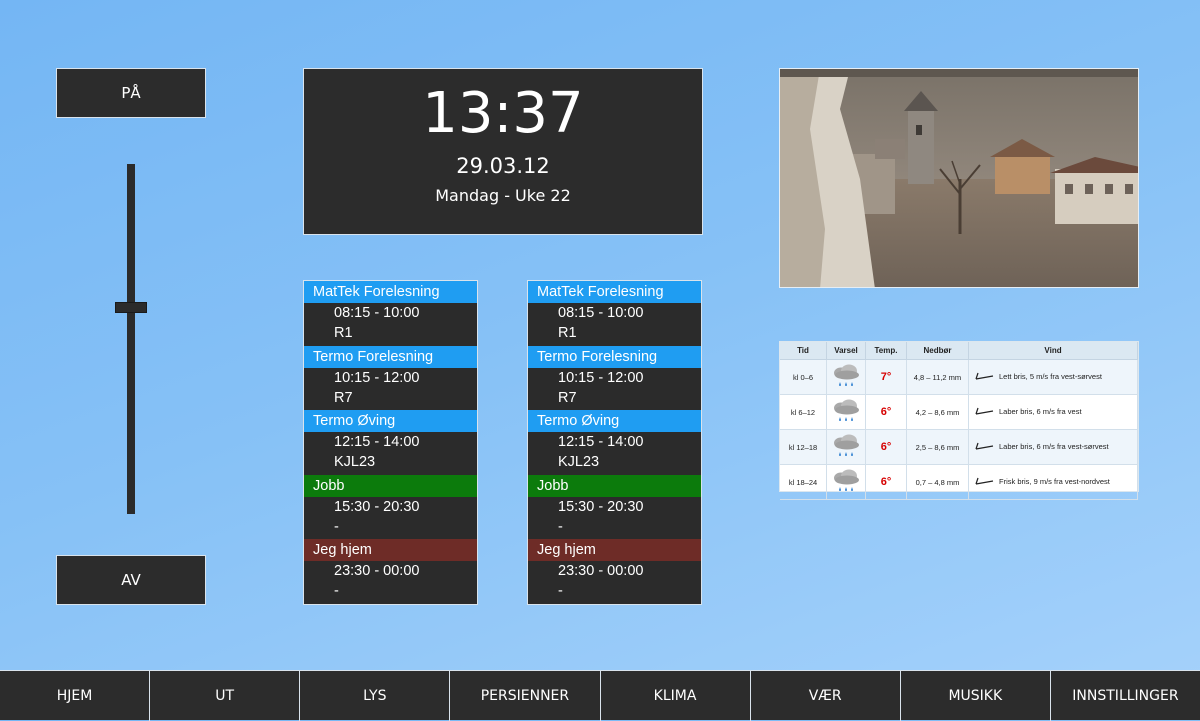 This screenshot has width=1200, height=721. Describe the element at coordinates (131, 580) in the screenshot. I see `off-button: AV` at that location.